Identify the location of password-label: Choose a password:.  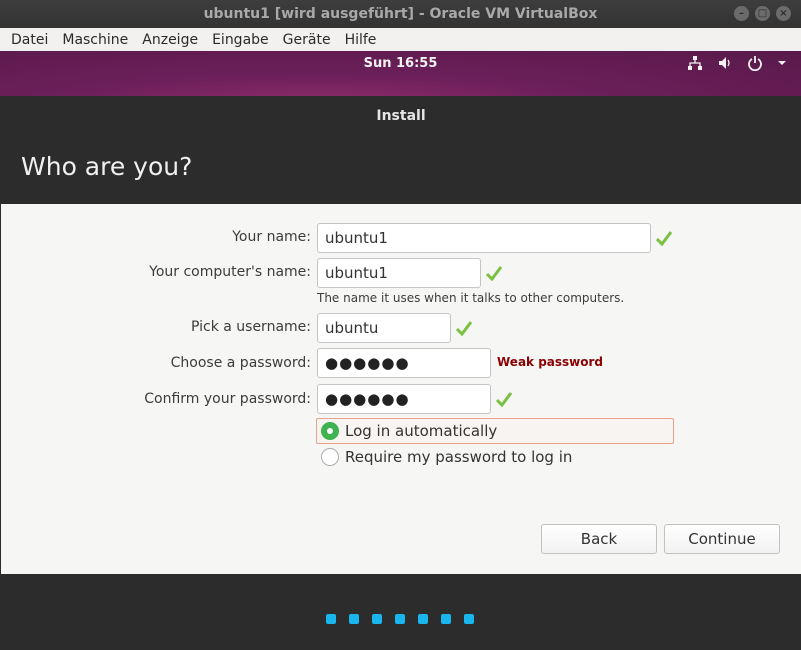
(240, 363).